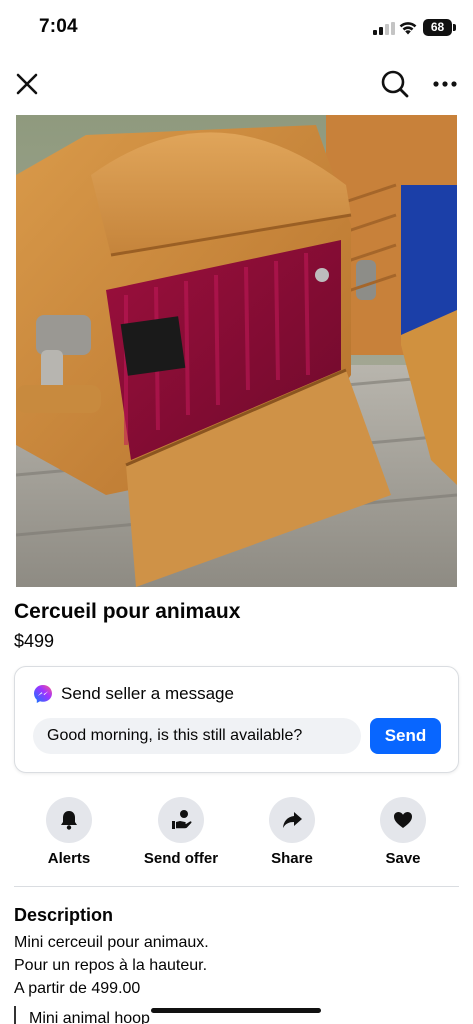 The height and width of the screenshot is (1024, 473). Describe the element at coordinates (181, 858) in the screenshot. I see `send-offer-label: Send offer` at that location.